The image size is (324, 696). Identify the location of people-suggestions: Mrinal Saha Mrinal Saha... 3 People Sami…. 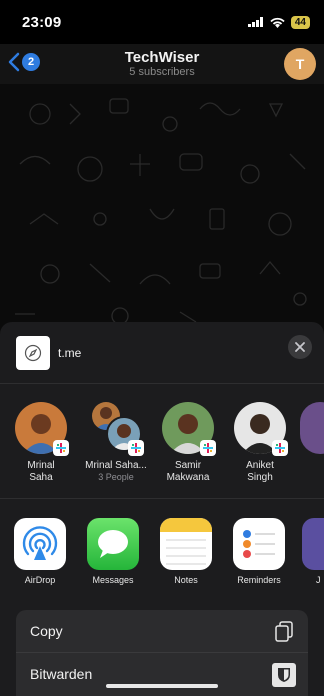
(162, 452).